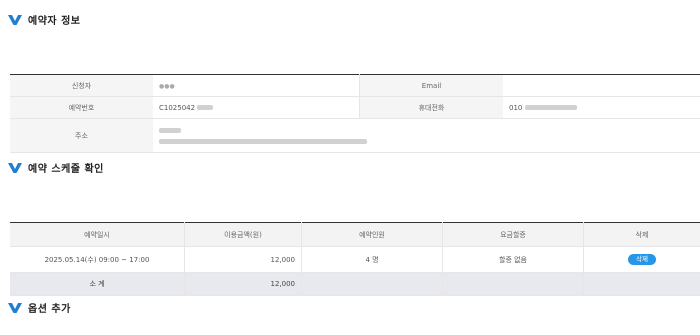 This screenshot has height=335, width=700. I want to click on address-value, so click(426, 135).